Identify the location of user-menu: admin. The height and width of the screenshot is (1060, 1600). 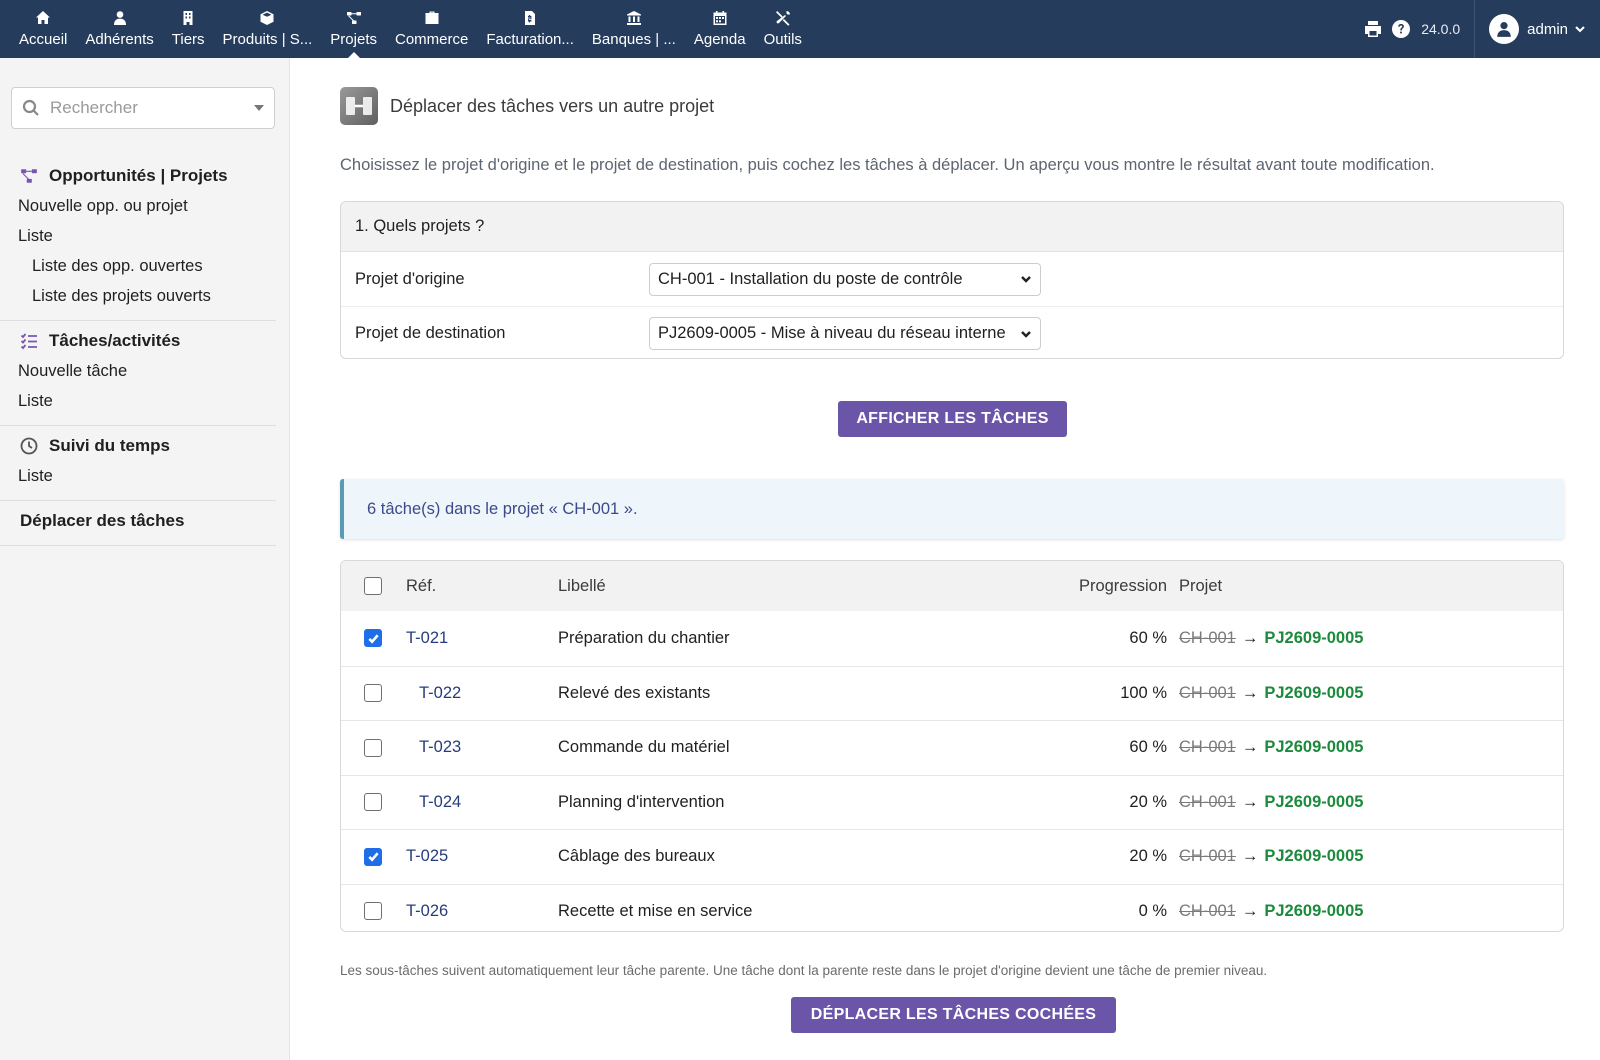
(1530, 29).